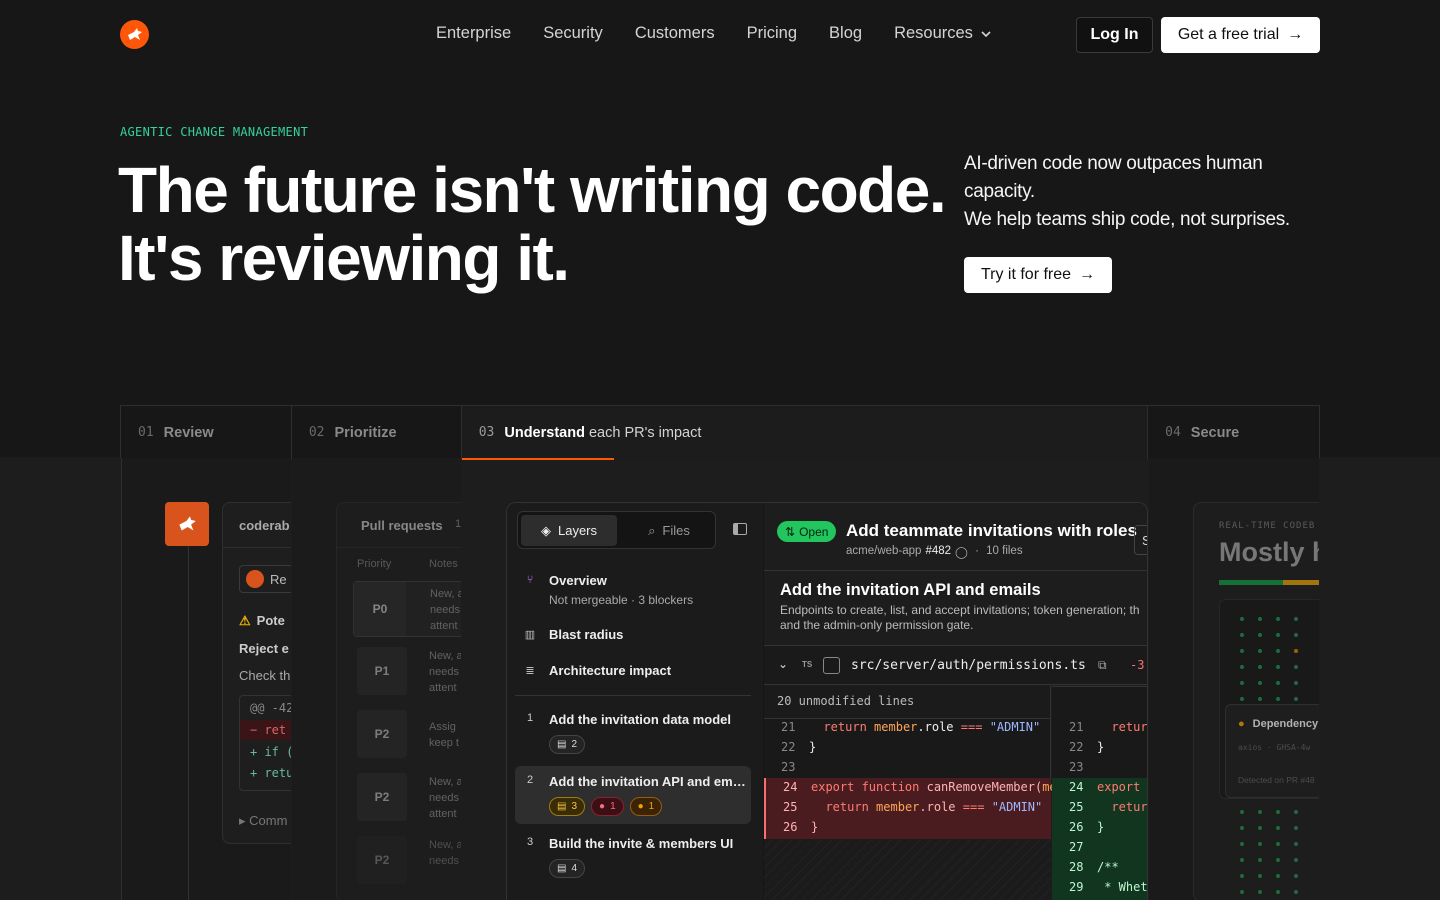 The width and height of the screenshot is (1440, 900). I want to click on pr-number: #482, so click(938, 552).